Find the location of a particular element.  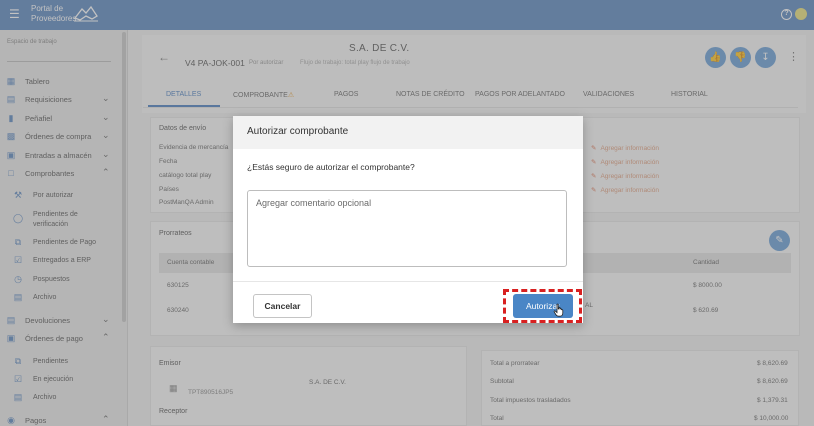

comment-field is located at coordinates (407, 228).